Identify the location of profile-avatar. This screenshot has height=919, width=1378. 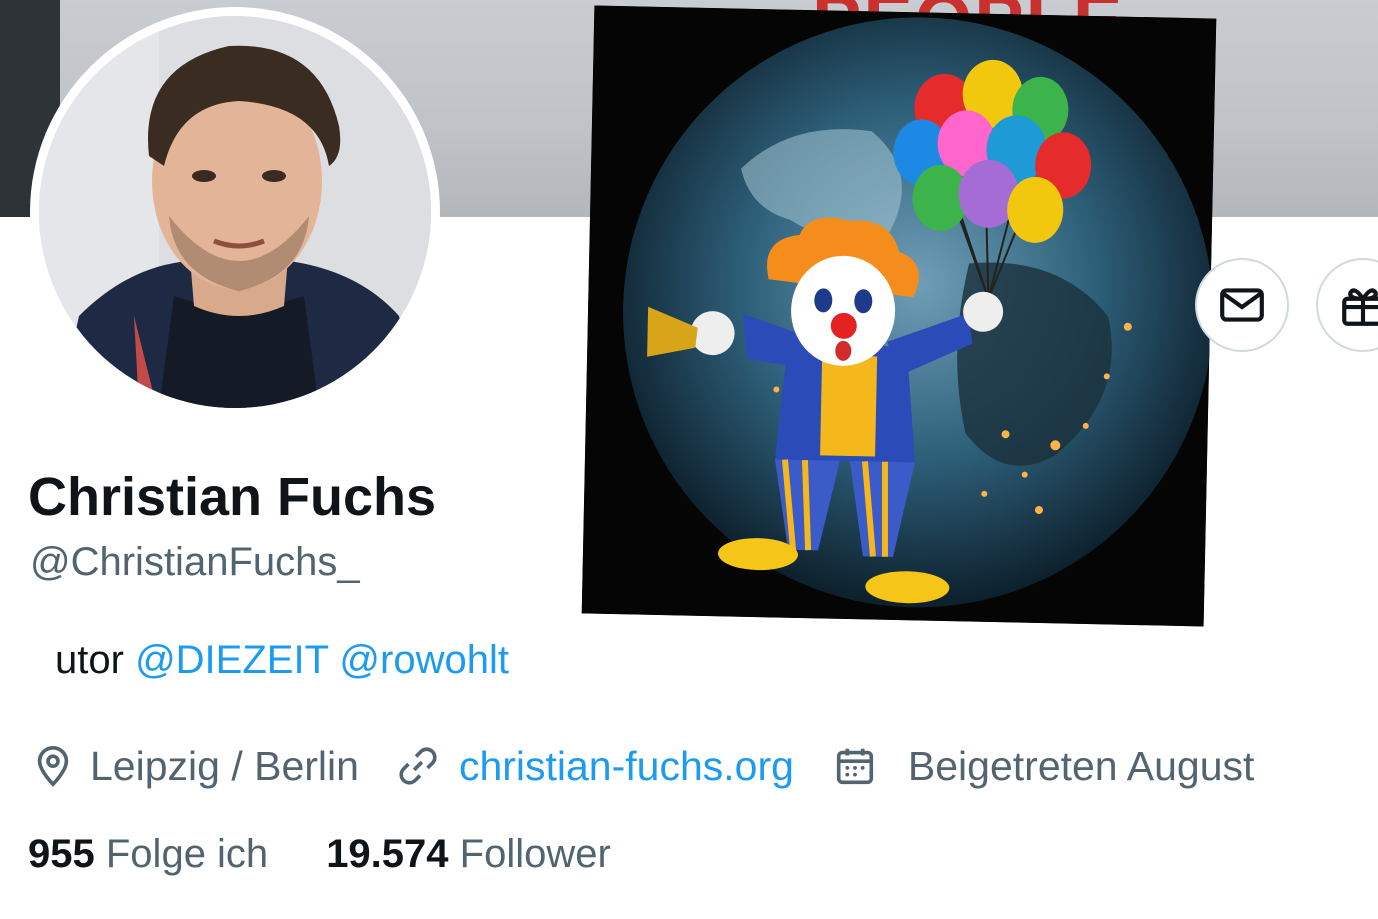
(235, 212).